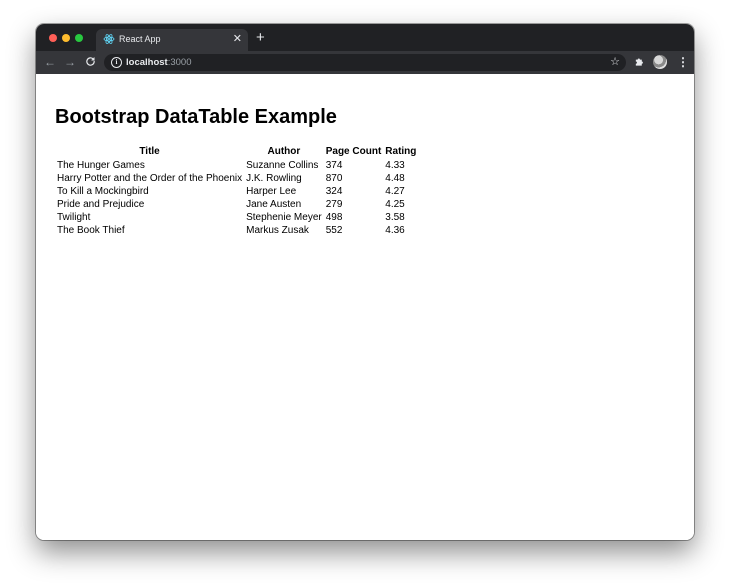  What do you see at coordinates (334, 217) in the screenshot?
I see `cell-page-count: 498` at bounding box center [334, 217].